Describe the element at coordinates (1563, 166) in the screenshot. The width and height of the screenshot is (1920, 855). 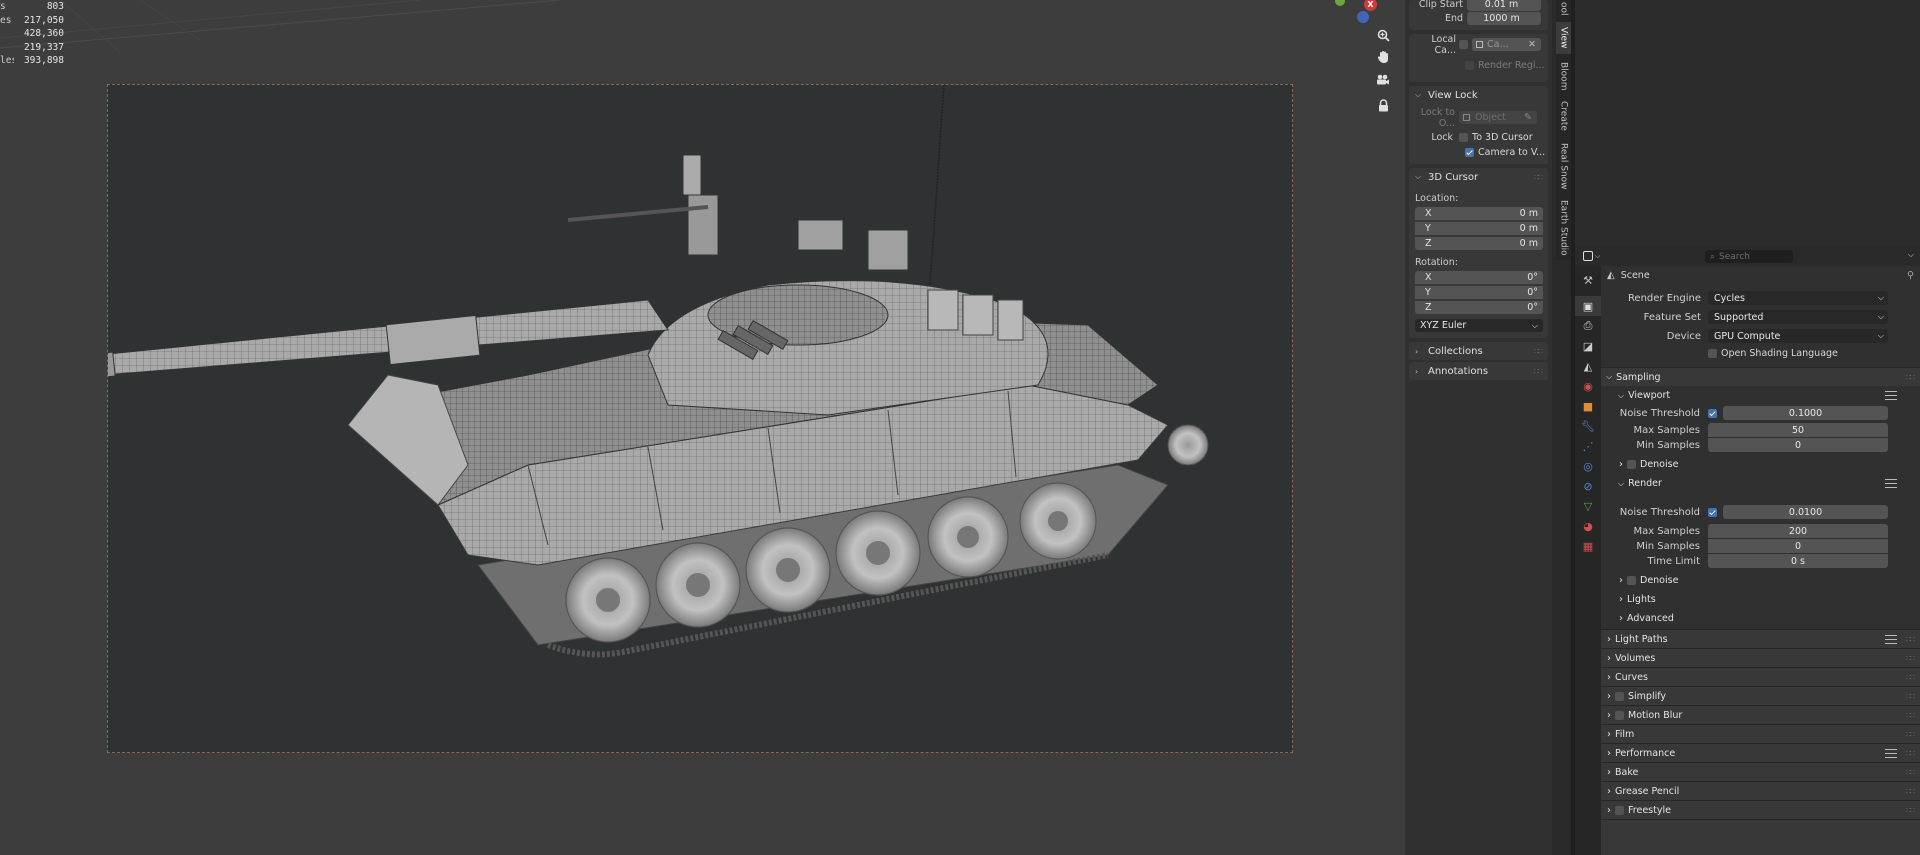
I see `tab-real-snow: Real Snow` at that location.